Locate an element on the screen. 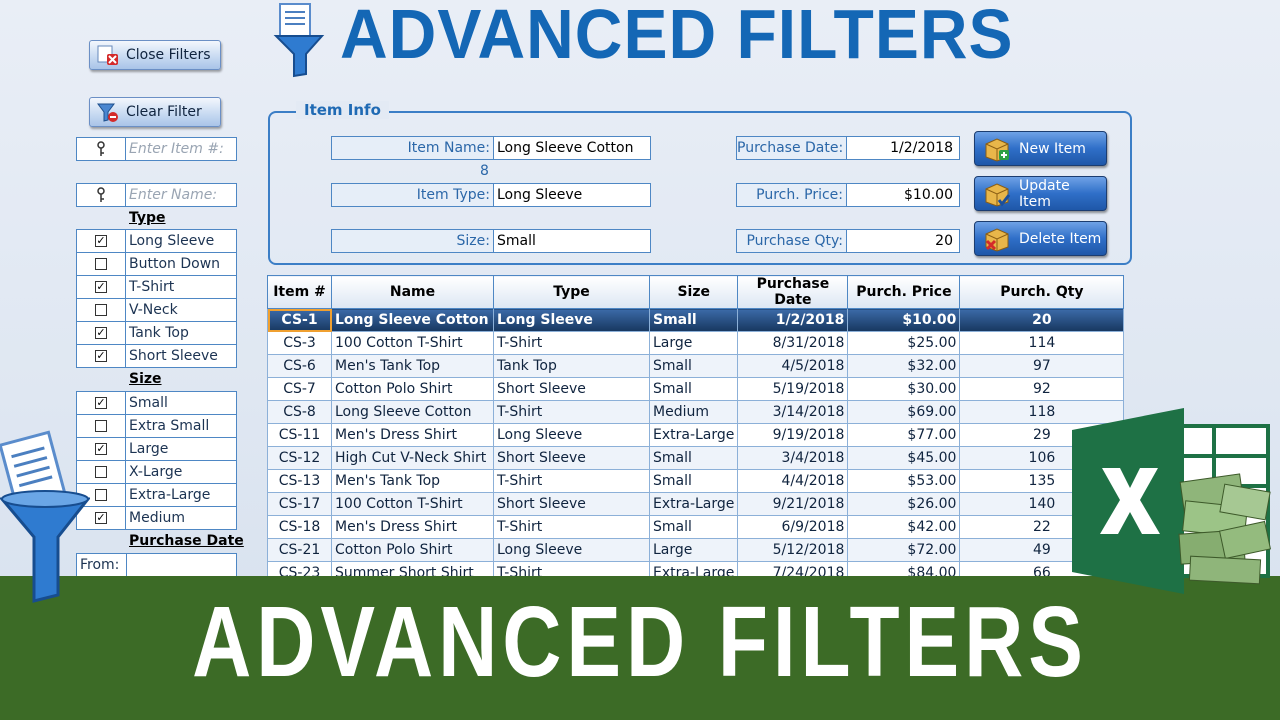 The image size is (1280, 720). box-update-icon is located at coordinates (998, 194).